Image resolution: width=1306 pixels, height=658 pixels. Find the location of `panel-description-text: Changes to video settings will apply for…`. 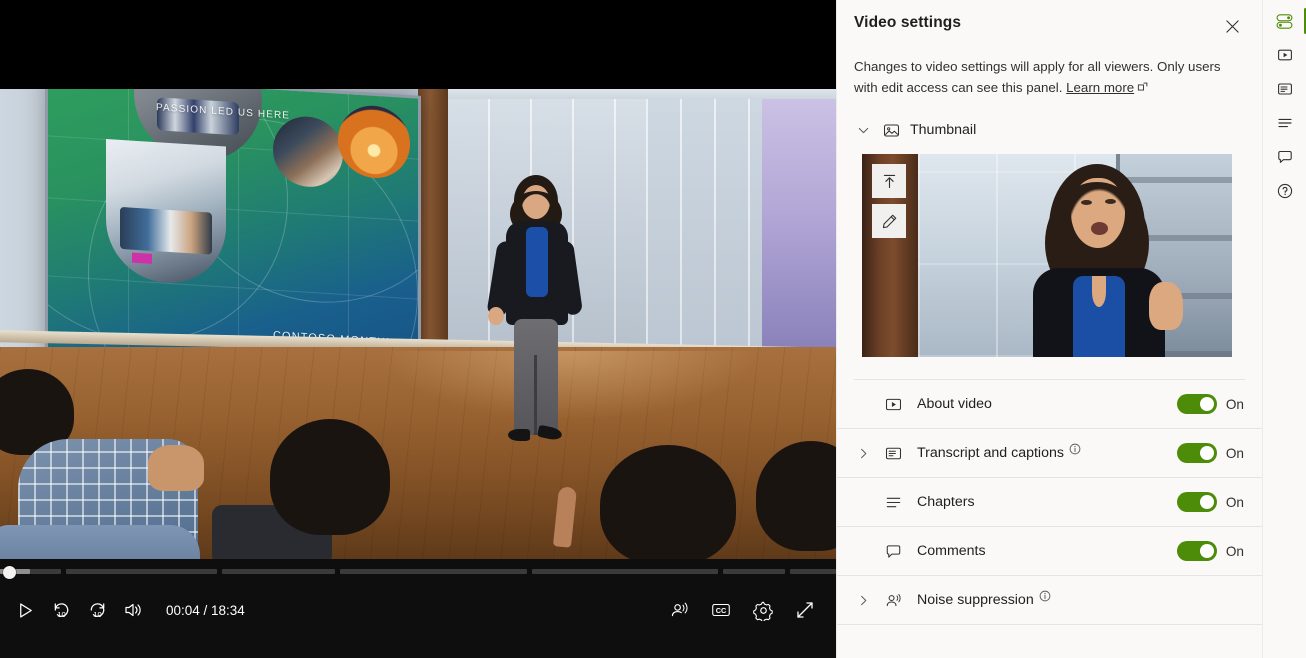

panel-description-text: Changes to video settings will apply for… is located at coordinates (1037, 77).